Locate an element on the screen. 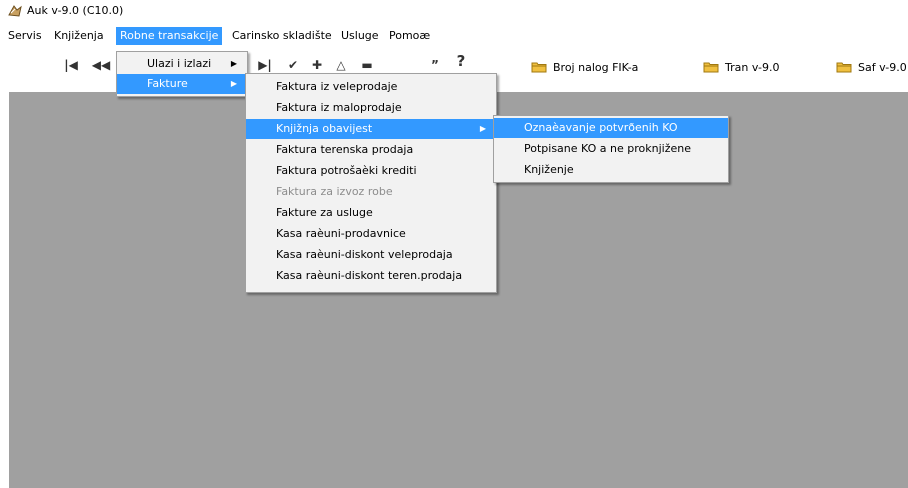  tran-label: Tran v-9.0 is located at coordinates (752, 67).